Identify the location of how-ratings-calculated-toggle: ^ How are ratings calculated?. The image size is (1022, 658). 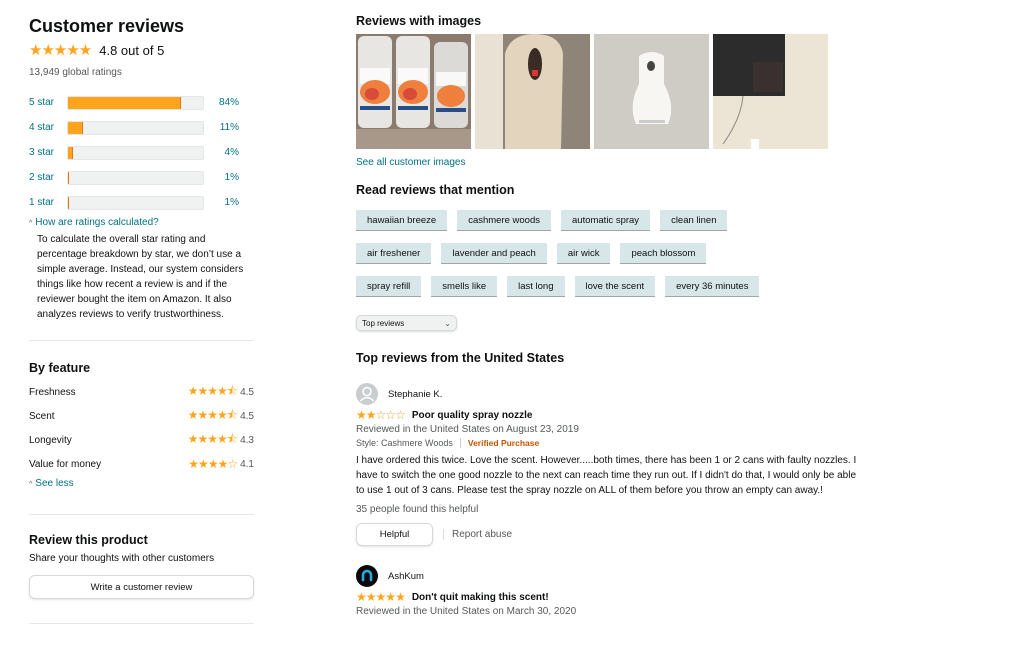
(141, 222).